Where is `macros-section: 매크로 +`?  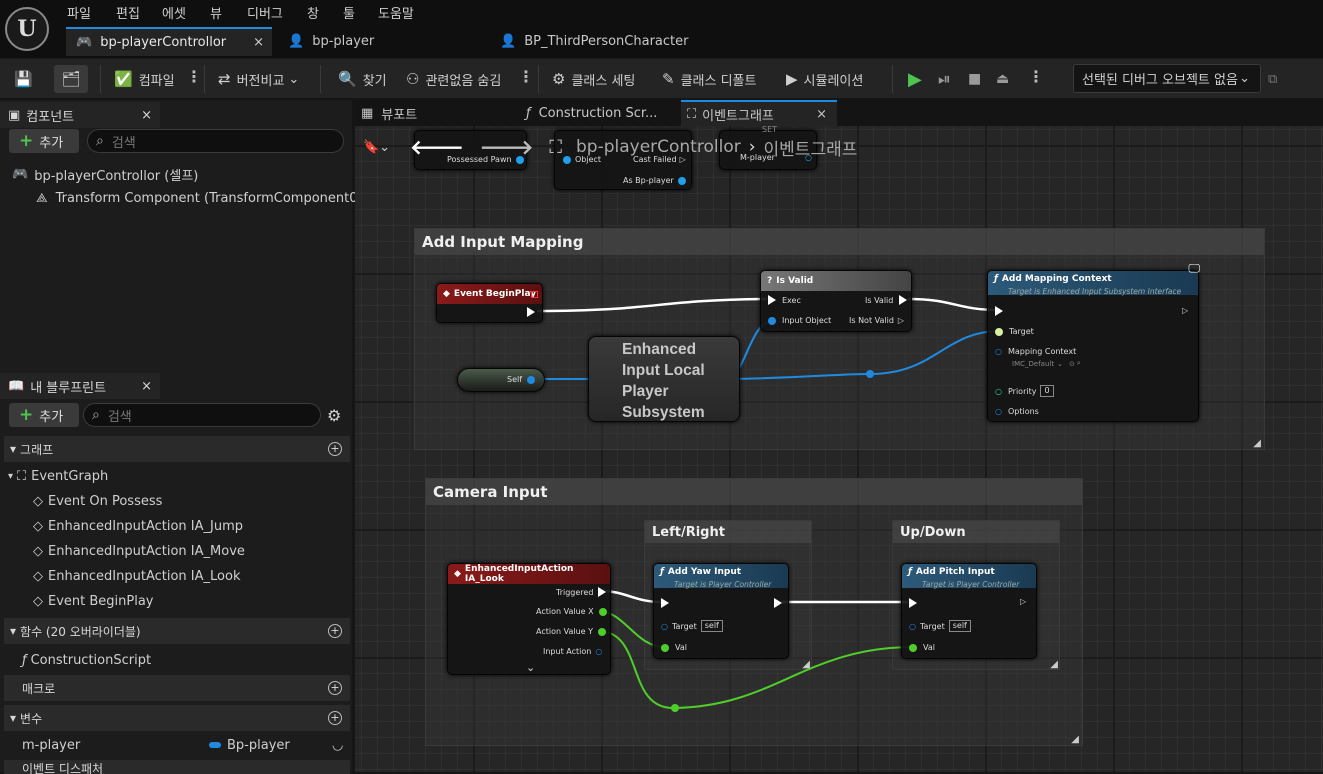
macros-section: 매크로 + is located at coordinates (177, 688).